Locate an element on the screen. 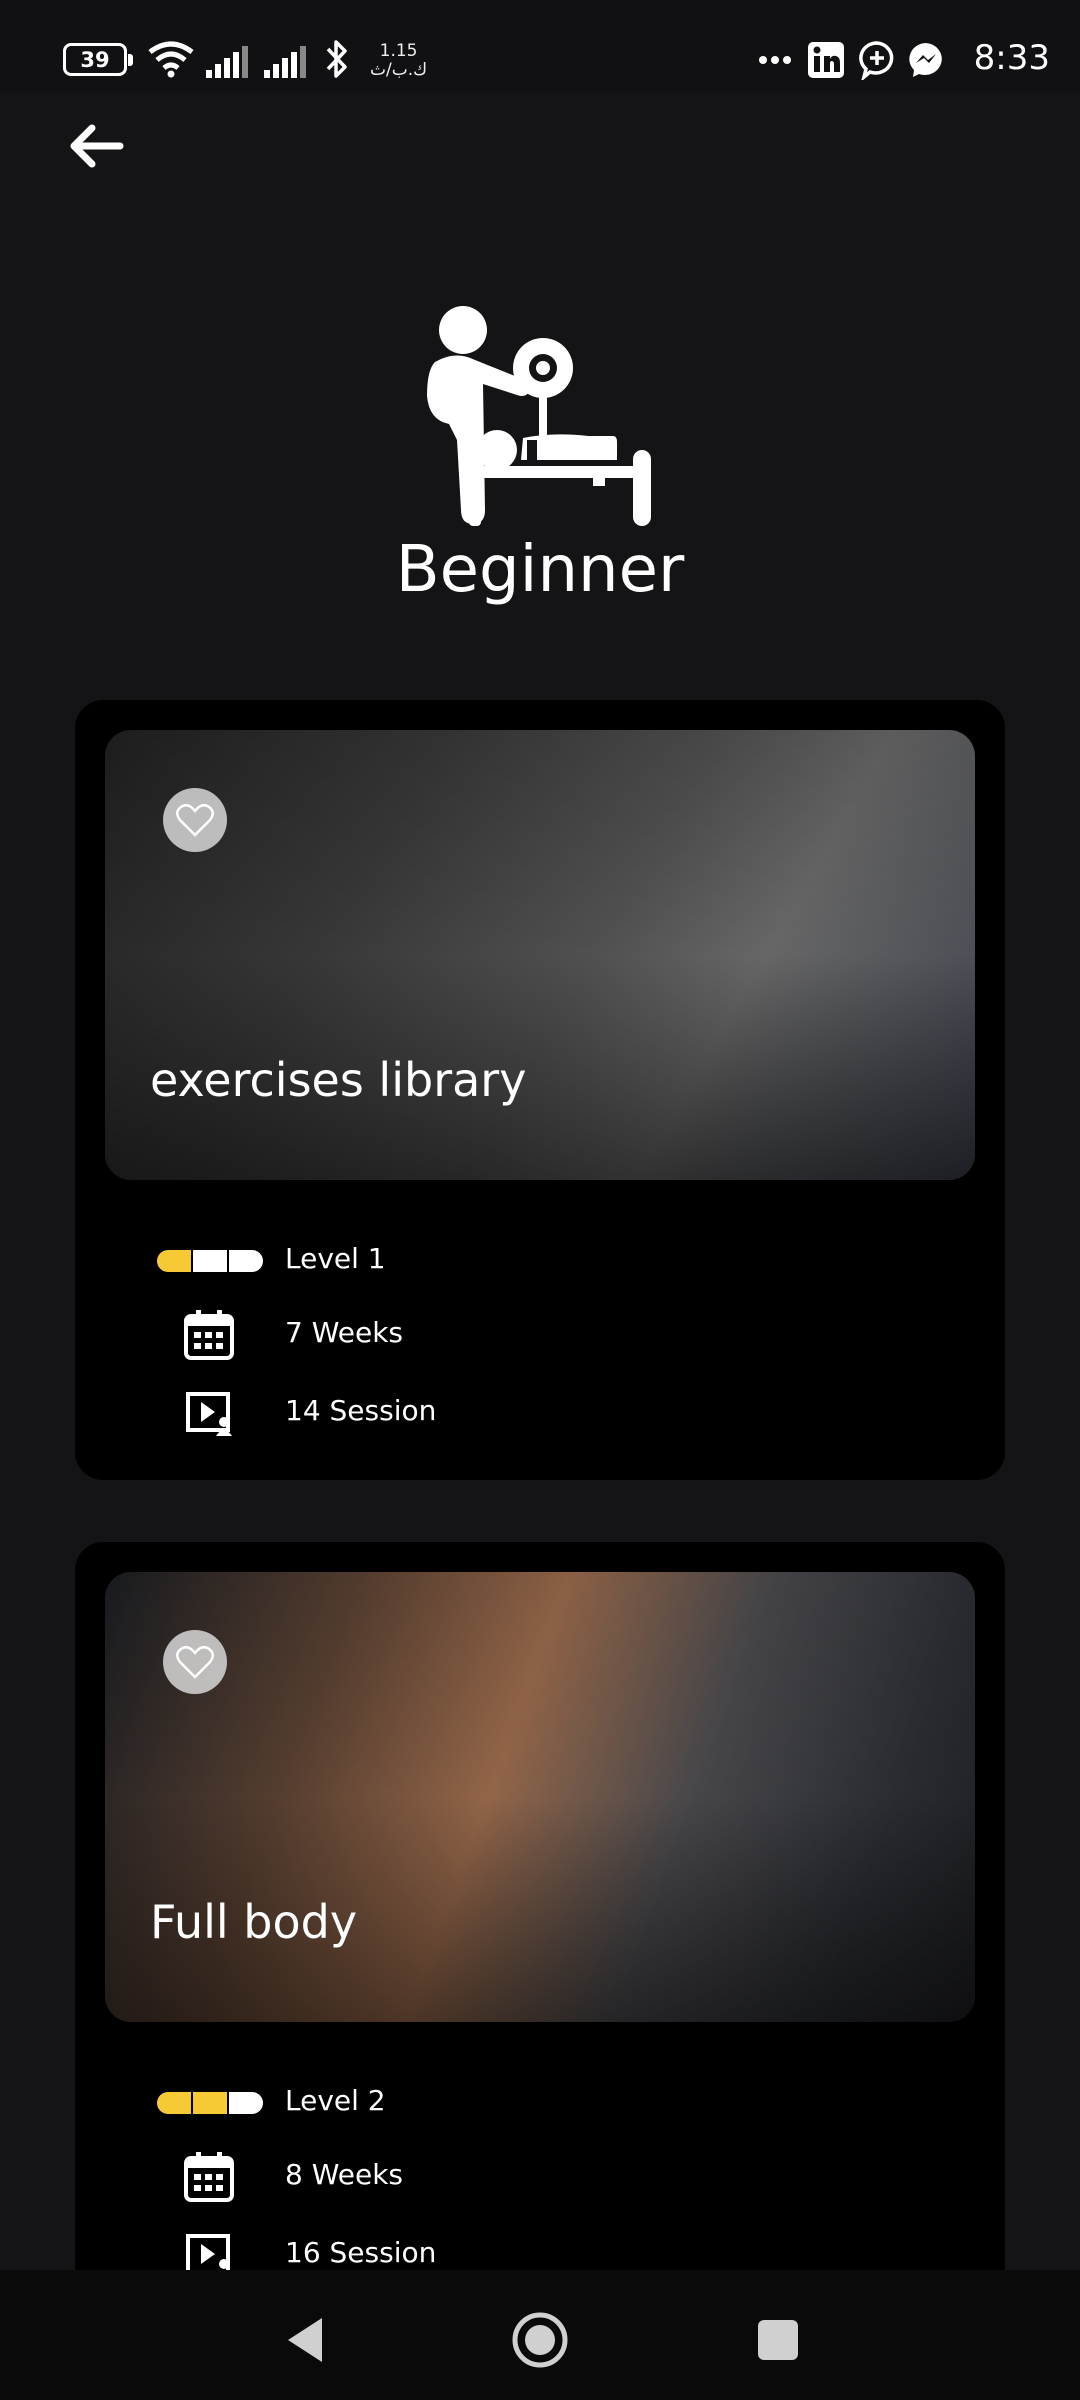  video-session-icon is located at coordinates (209, 1414).